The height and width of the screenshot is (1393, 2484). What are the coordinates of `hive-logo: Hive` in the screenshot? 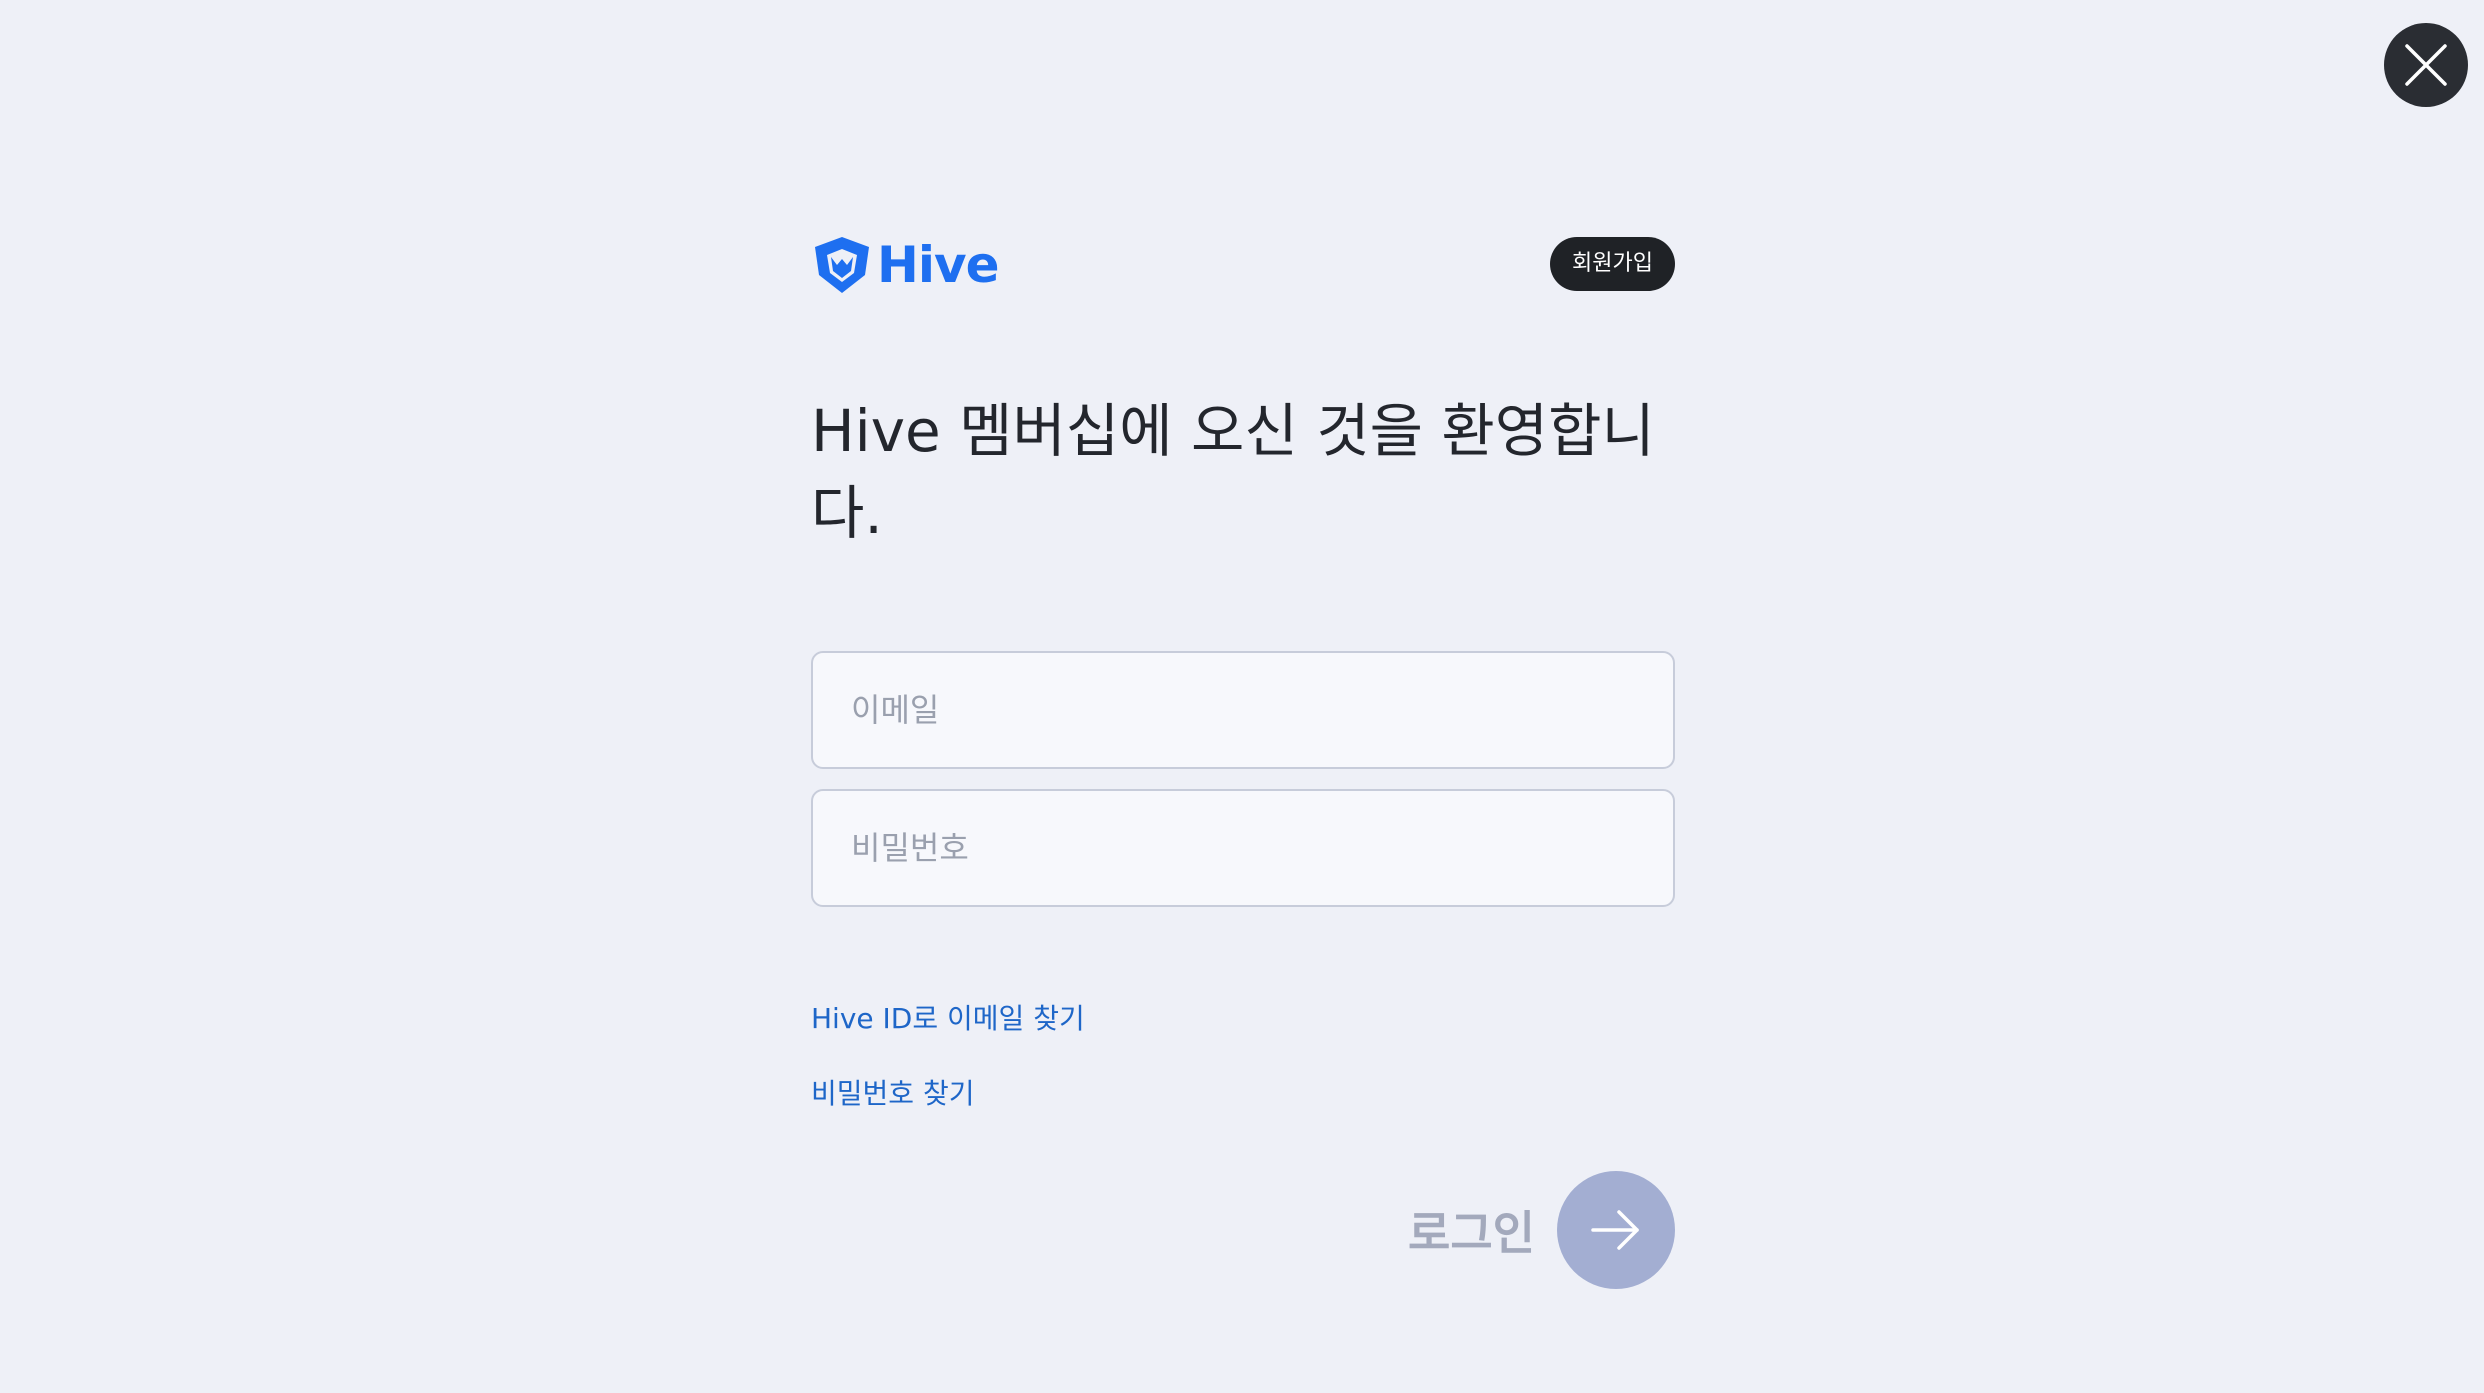 It's located at (905, 265).